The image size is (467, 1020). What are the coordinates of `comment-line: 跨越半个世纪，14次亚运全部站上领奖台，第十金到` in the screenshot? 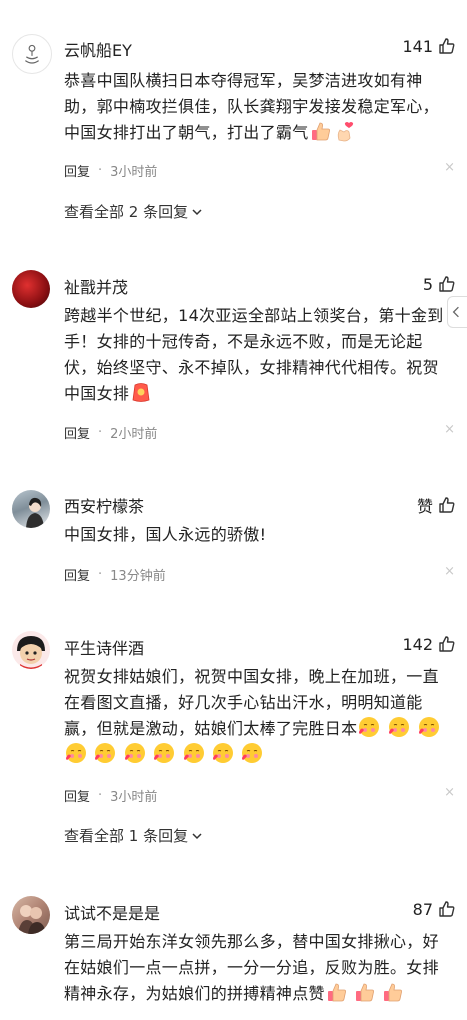 It's located at (254, 315).